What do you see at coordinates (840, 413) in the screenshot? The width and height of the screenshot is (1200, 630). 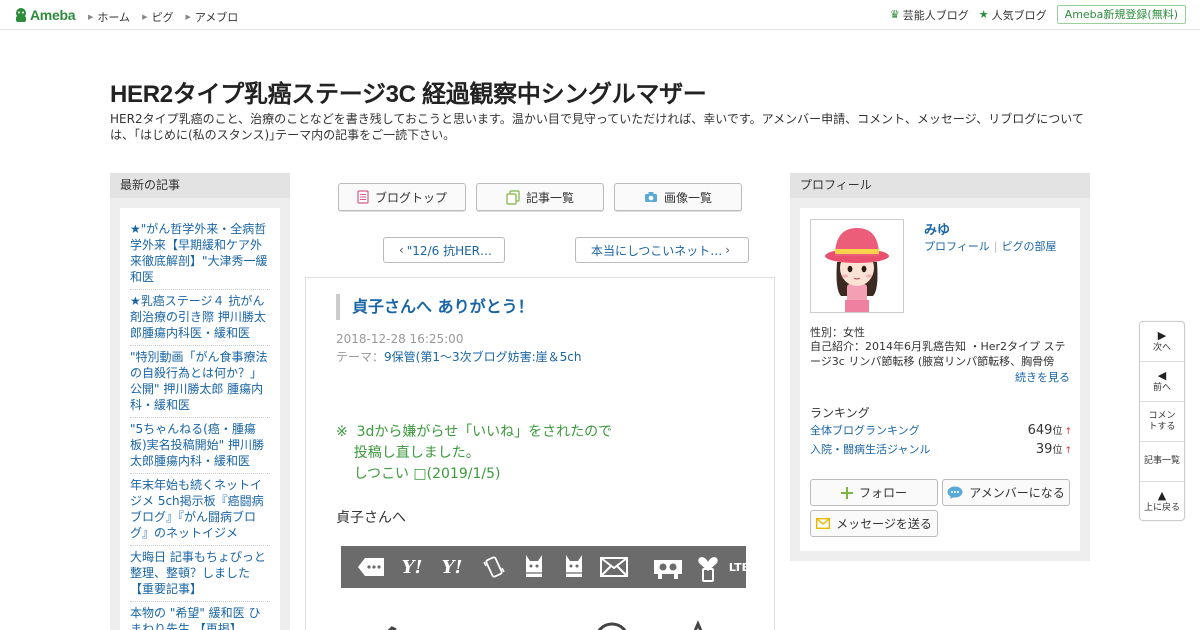 I see `ranking-heading: ランキング` at bounding box center [840, 413].